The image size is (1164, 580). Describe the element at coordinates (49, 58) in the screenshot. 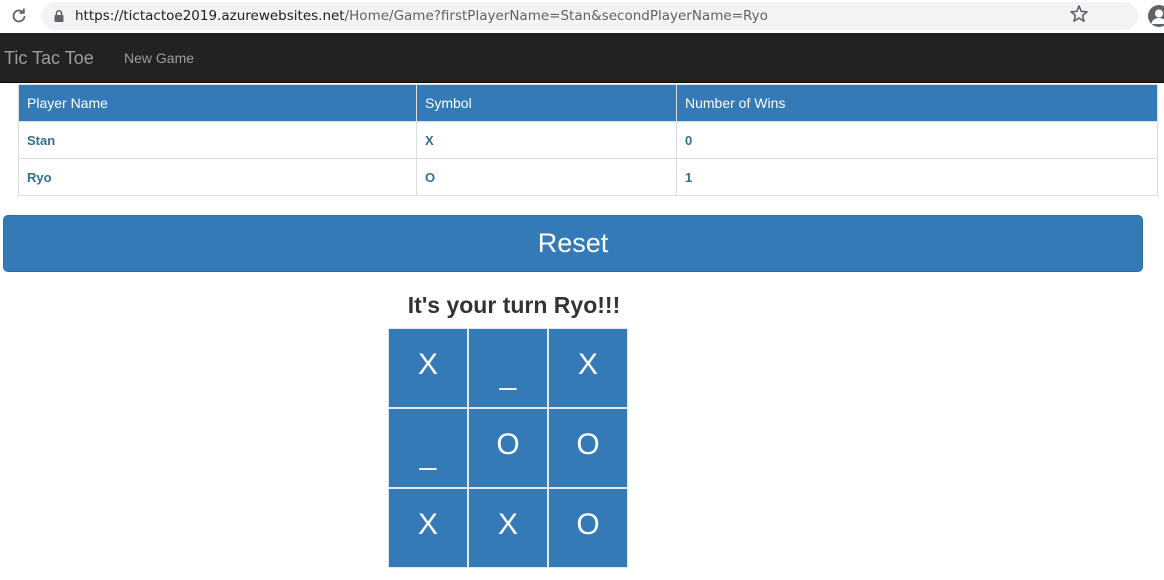

I see `brand-link: Tic Tac Toe` at that location.